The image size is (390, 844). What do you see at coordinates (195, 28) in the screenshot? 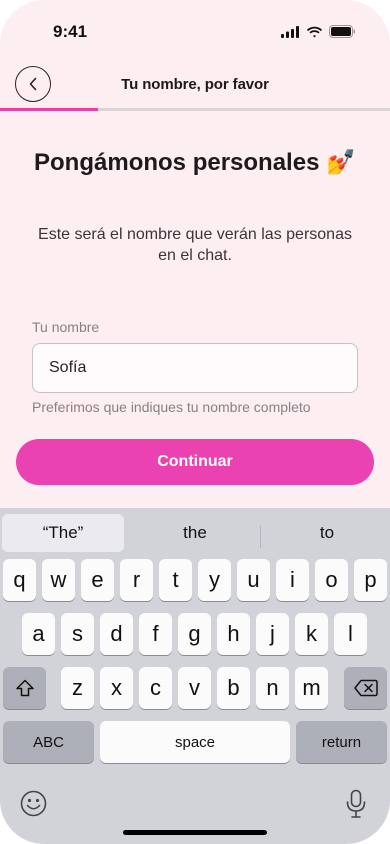
I see `status-bar: 9:41` at bounding box center [195, 28].